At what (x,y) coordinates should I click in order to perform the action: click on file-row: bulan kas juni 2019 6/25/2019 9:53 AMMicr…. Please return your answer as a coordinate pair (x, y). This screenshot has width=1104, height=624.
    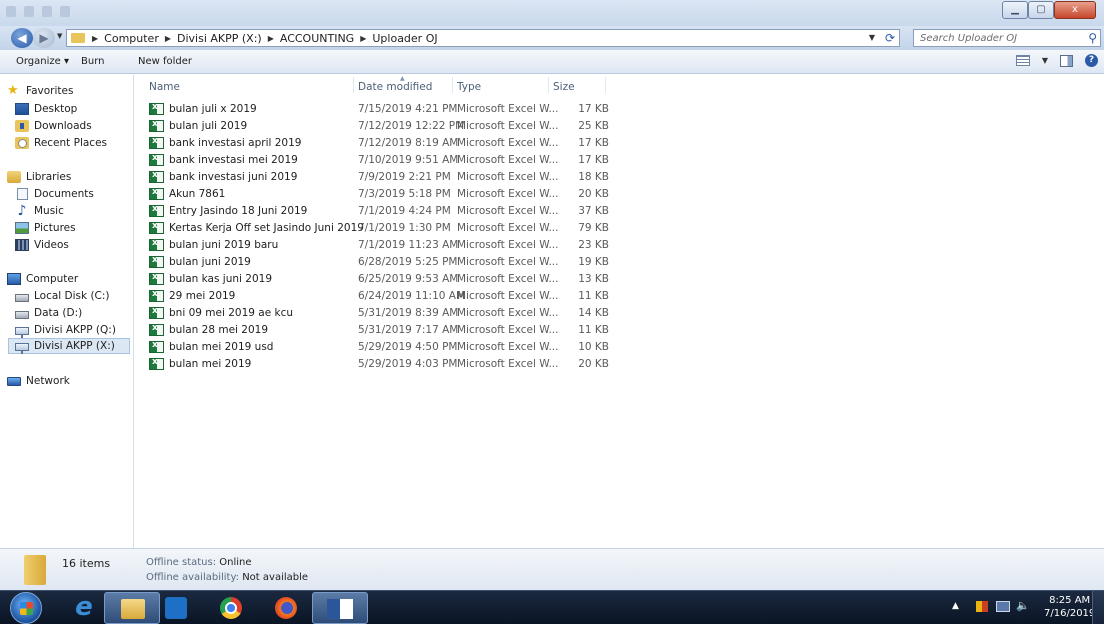
    Looking at the image, I should click on (372, 279).